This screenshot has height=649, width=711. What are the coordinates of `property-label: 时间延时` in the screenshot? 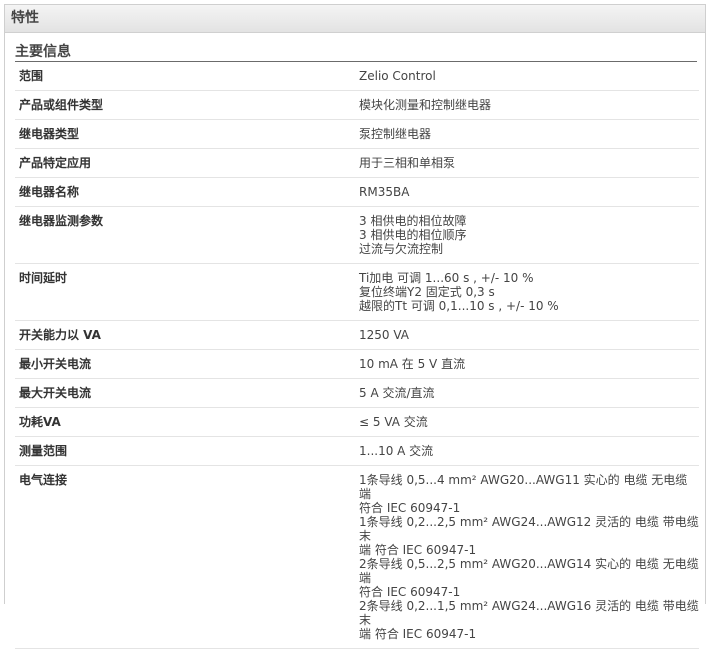 It's located at (187, 292).